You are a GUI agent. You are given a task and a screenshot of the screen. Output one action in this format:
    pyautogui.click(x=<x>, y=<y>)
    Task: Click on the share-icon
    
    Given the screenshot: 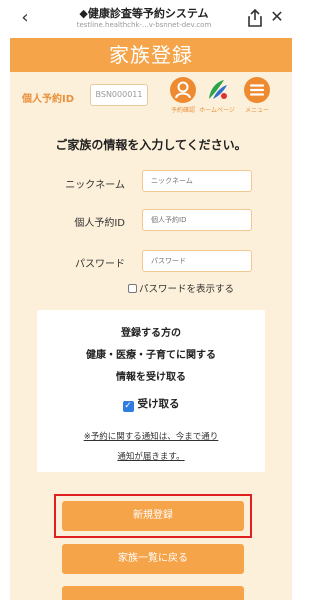 What is the action you would take?
    pyautogui.click(x=255, y=18)
    